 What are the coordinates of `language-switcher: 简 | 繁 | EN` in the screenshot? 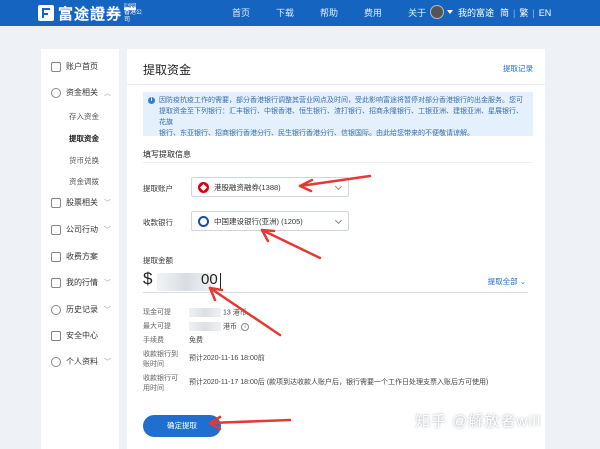 It's located at (527, 13).